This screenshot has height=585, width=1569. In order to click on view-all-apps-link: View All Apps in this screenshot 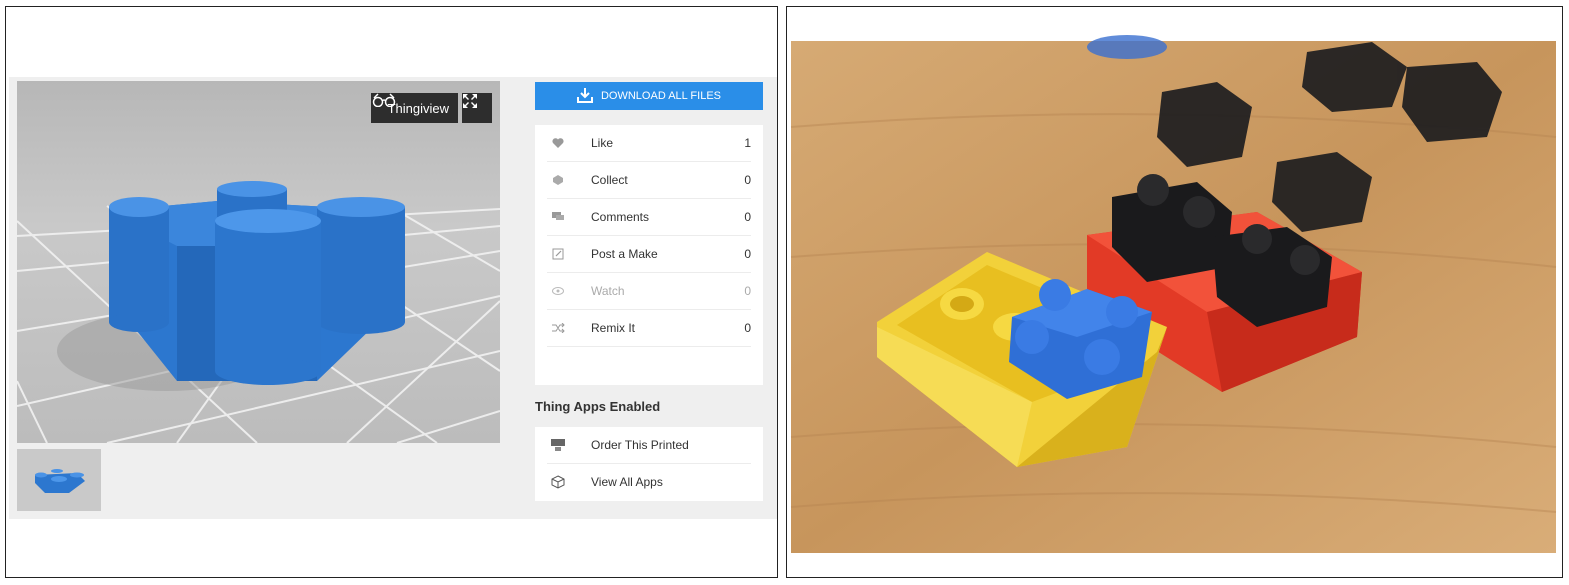, I will do `click(649, 482)`.